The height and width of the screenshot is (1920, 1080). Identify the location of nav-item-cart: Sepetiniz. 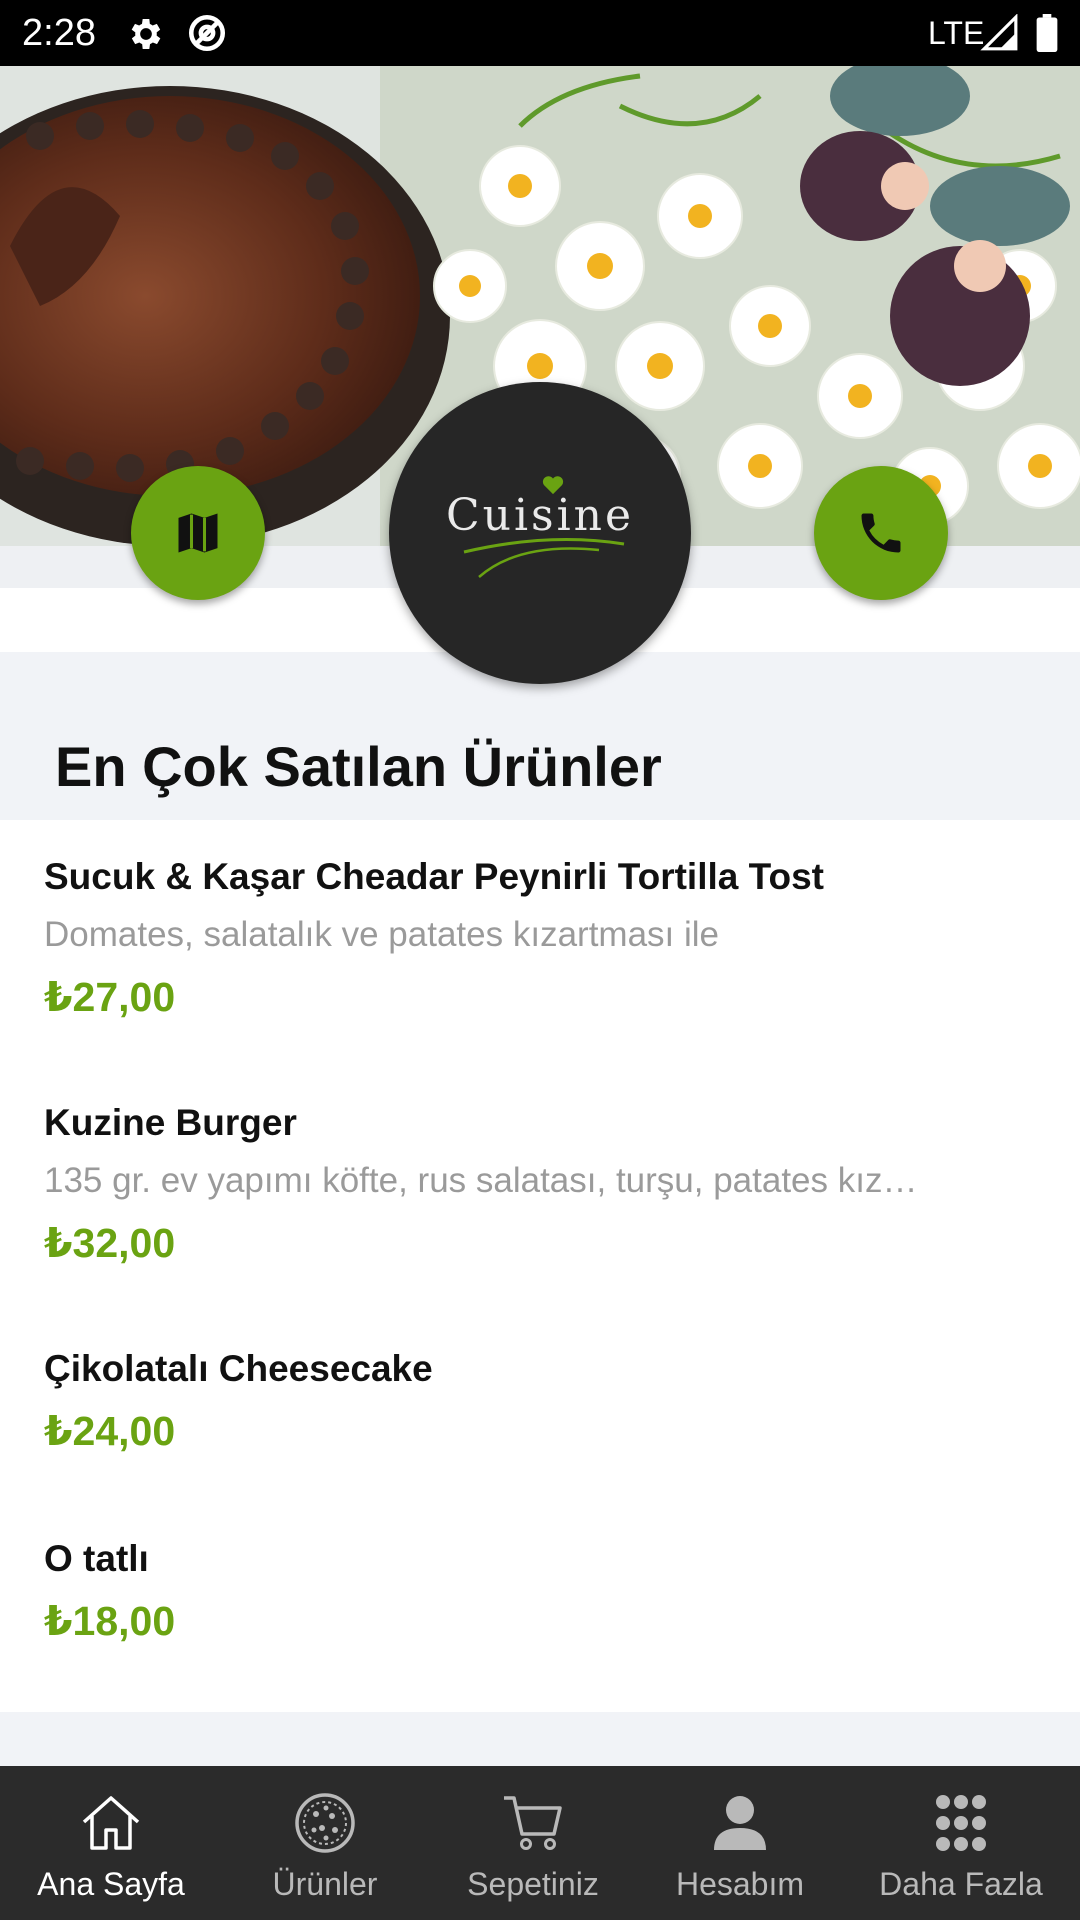
(533, 1843).